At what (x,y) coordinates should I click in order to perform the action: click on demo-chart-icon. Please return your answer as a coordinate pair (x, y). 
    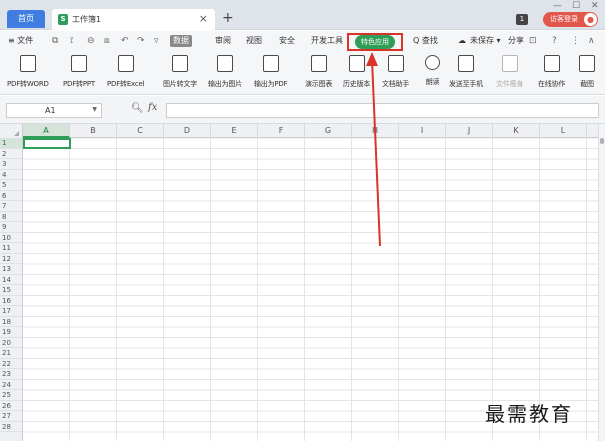
    Looking at the image, I should click on (318, 63).